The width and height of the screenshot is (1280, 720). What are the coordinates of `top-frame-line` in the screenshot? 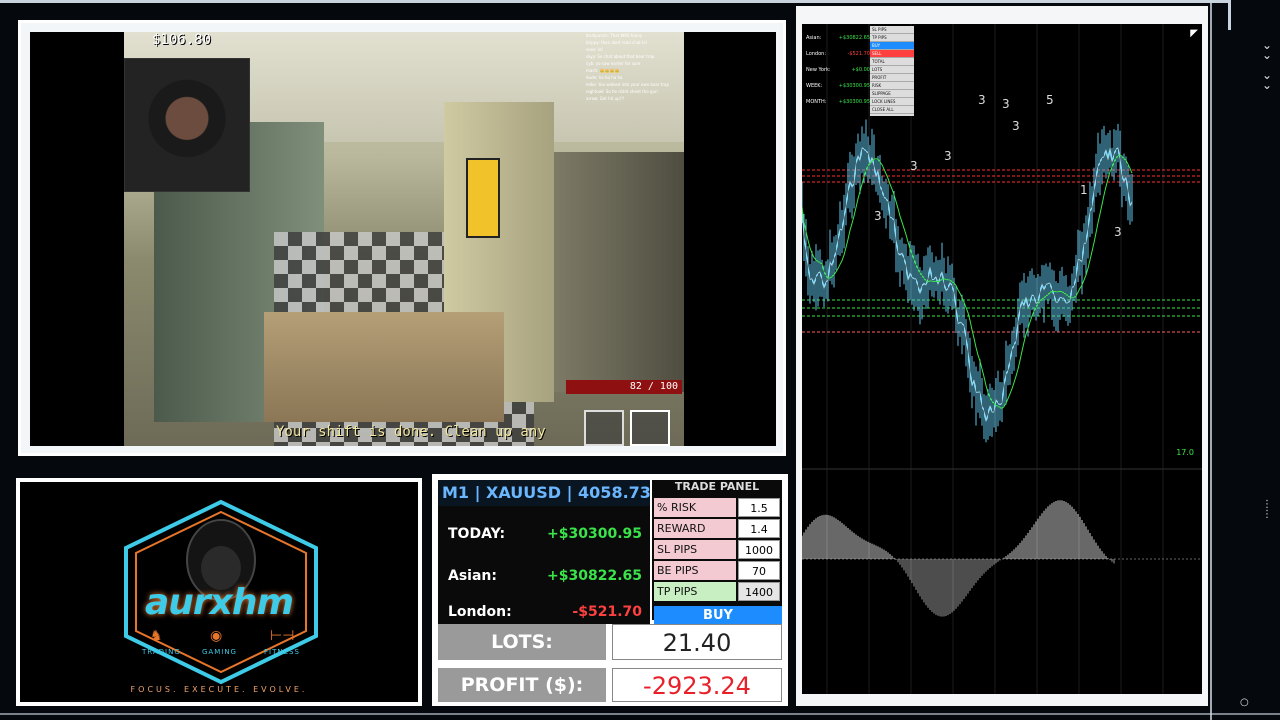 It's located at (615, 1).